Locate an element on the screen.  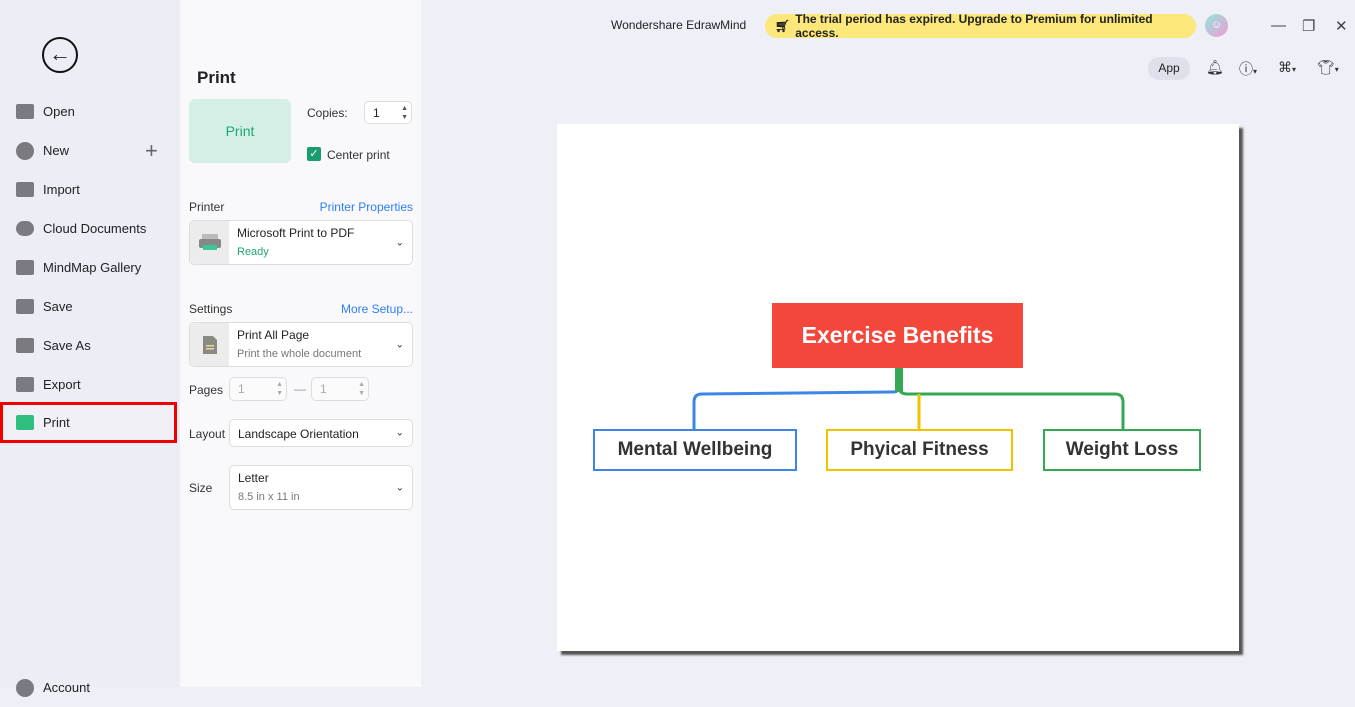
sidebar-item-cloud-documents: Cloud Documents is located at coordinates (90, 228).